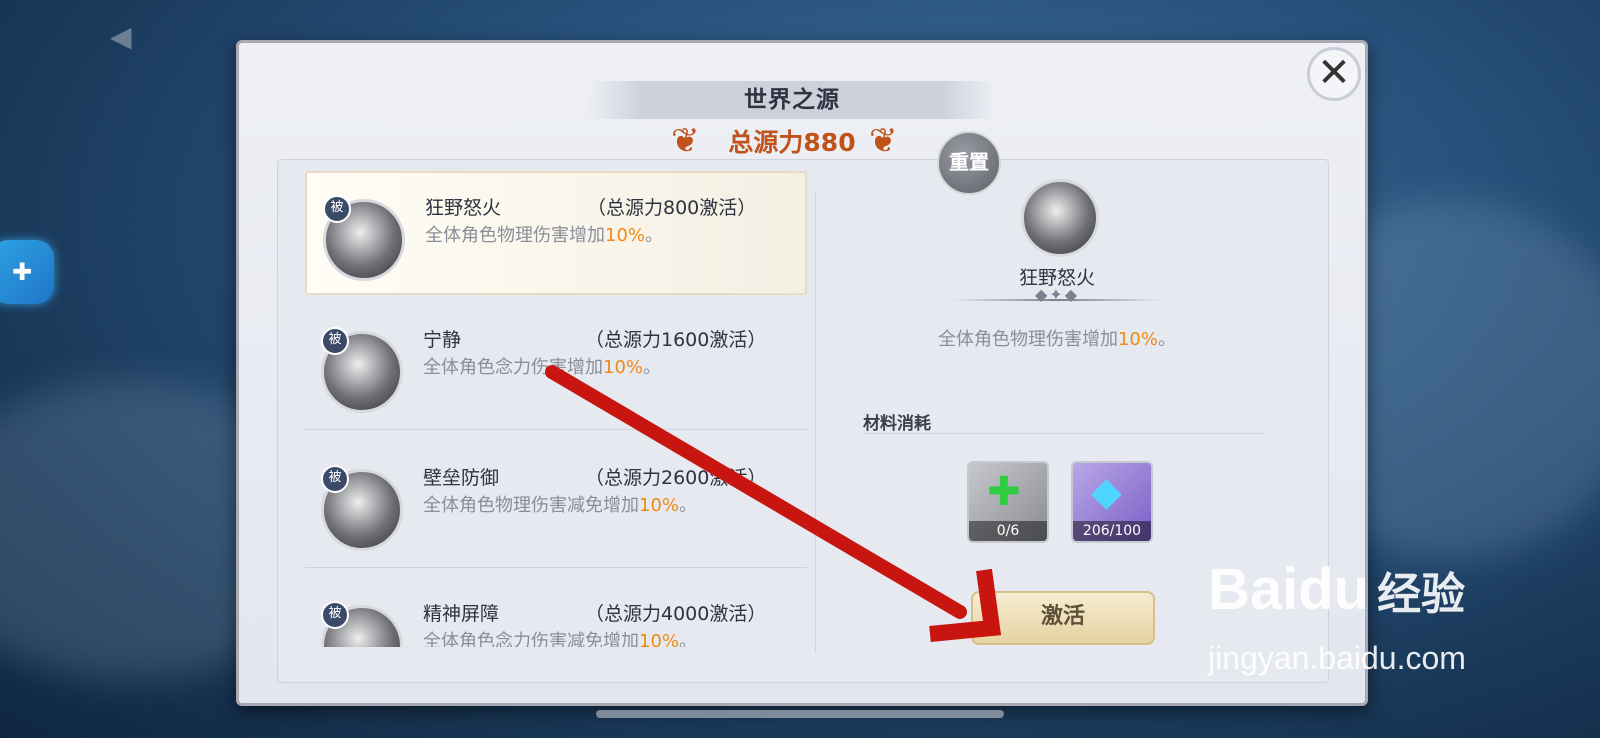  I want to click on skill-requirement: （总源力800激活）, so click(672, 208).